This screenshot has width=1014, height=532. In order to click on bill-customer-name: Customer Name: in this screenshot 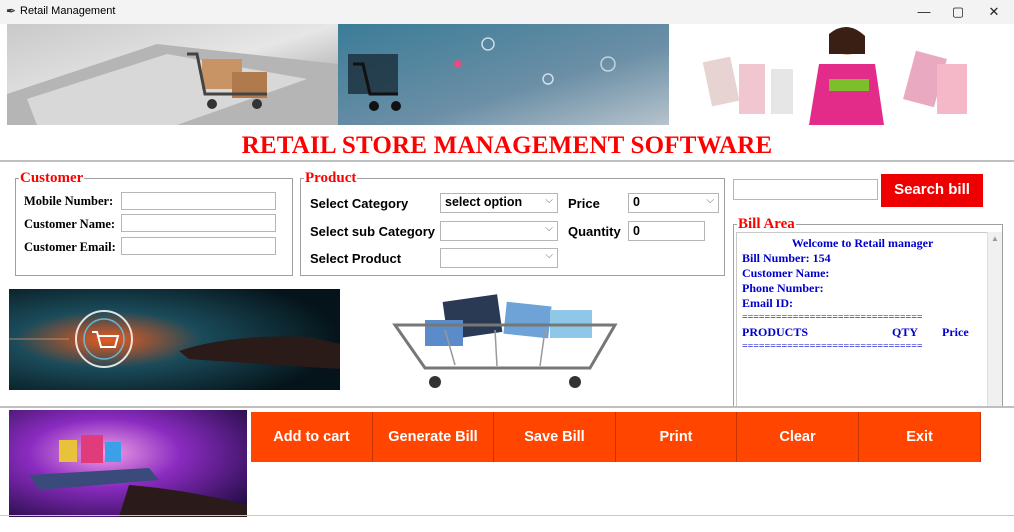, I will do `click(786, 273)`.